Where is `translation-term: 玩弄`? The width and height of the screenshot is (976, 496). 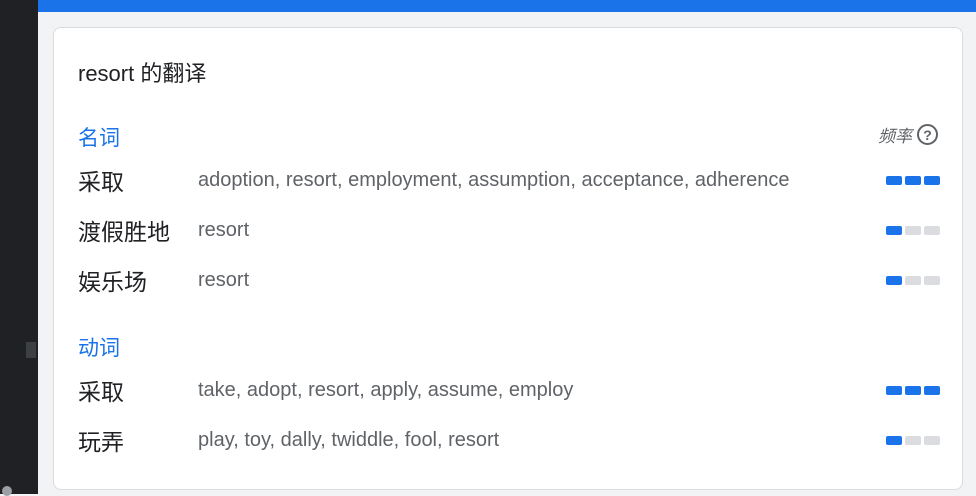
translation-term: 玩弄 is located at coordinates (101, 442).